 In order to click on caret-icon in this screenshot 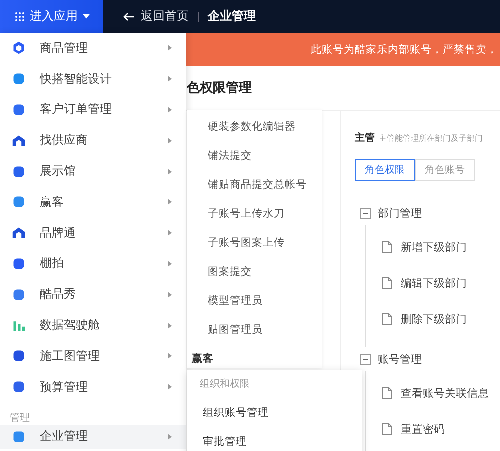, I will do `click(86, 16)`.